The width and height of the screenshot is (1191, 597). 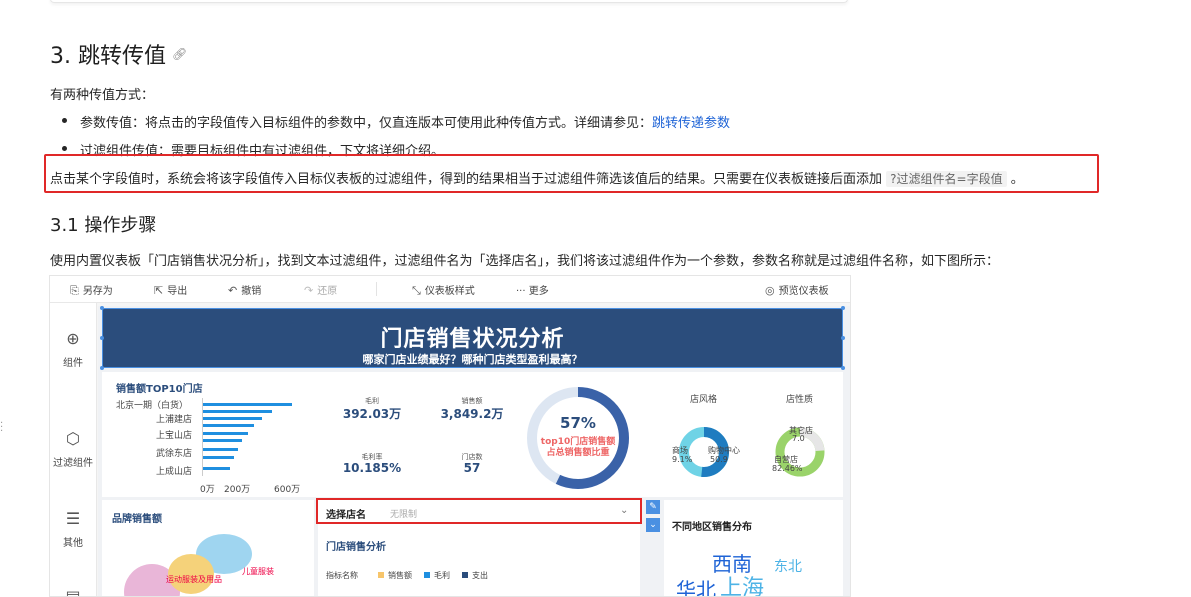 What do you see at coordinates (787, 468) in the screenshot?
I see `donut-value: 82.46%` at bounding box center [787, 468].